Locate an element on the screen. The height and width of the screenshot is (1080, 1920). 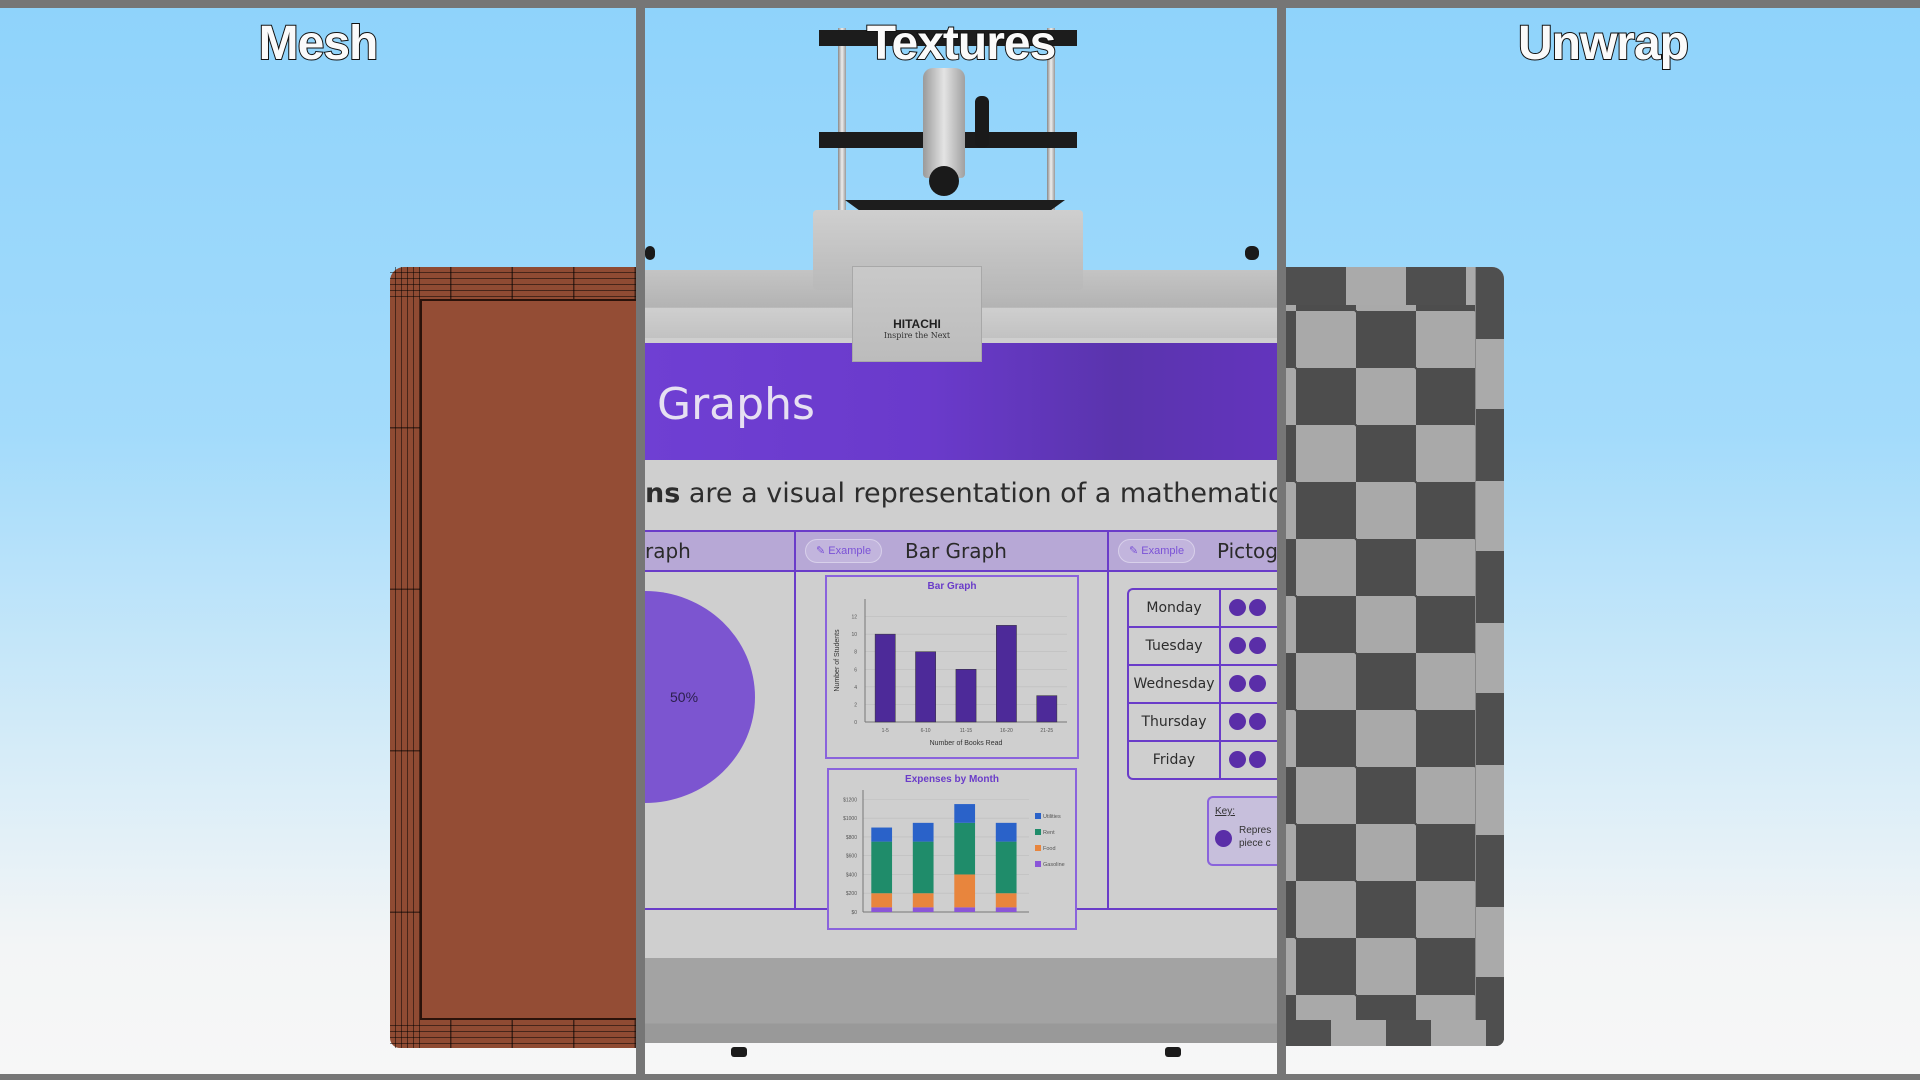
y-axis-label: Number of Students is located at coordinates (837, 660).